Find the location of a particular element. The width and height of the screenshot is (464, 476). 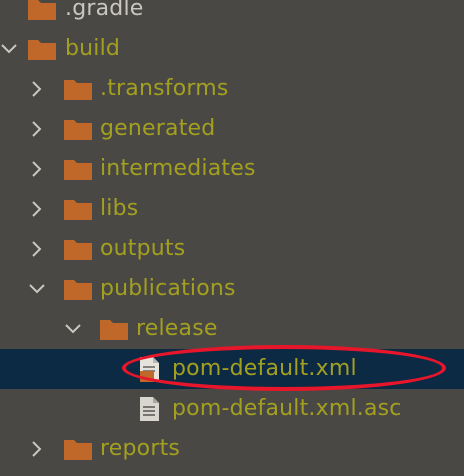

tree-item-label: libs is located at coordinates (119, 208).